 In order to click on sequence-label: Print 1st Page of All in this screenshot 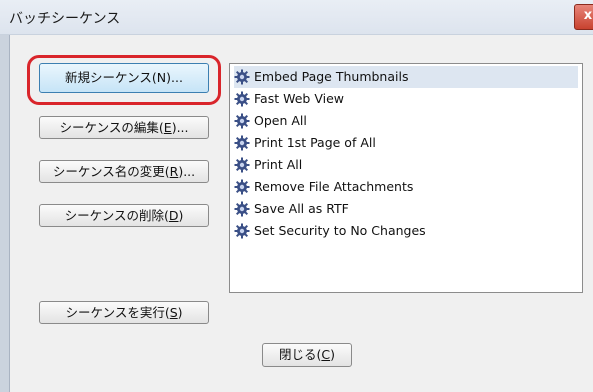, I will do `click(315, 142)`.